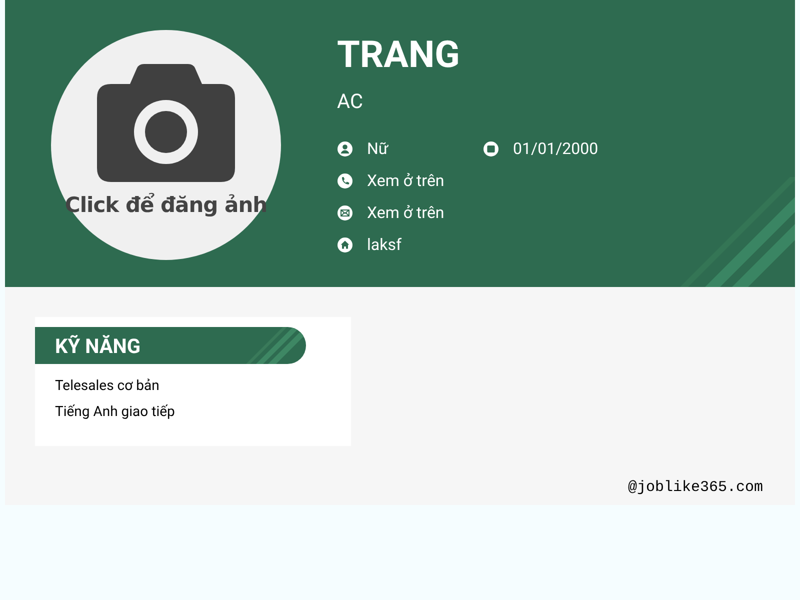 The height and width of the screenshot is (600, 800). Describe the element at coordinates (107, 386) in the screenshot. I see `skill-item: Telesales cơ bản` at that location.